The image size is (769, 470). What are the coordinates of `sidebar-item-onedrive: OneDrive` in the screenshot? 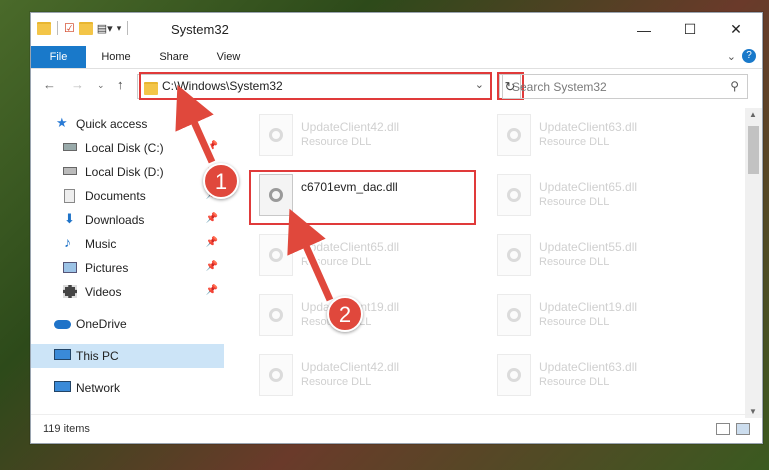 It's located at (127, 324).